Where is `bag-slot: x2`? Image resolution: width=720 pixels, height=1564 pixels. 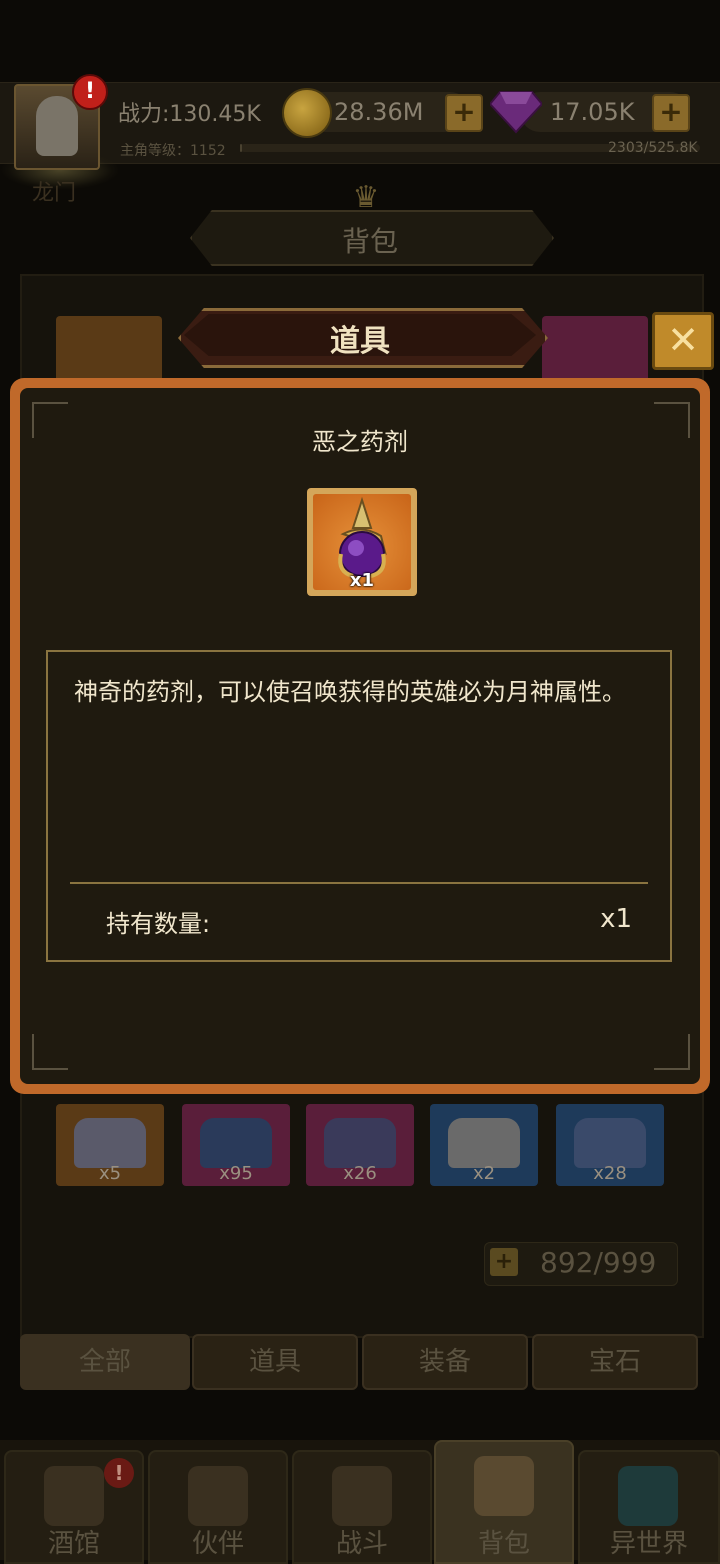 bag-slot: x2 is located at coordinates (484, 1145).